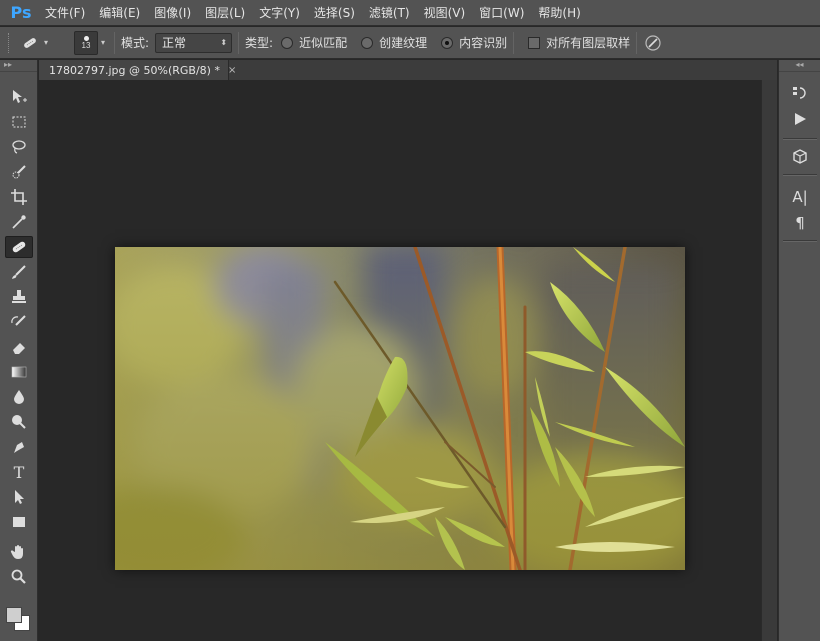  Describe the element at coordinates (447, 42) in the screenshot. I see `radio-content-aware` at that location.